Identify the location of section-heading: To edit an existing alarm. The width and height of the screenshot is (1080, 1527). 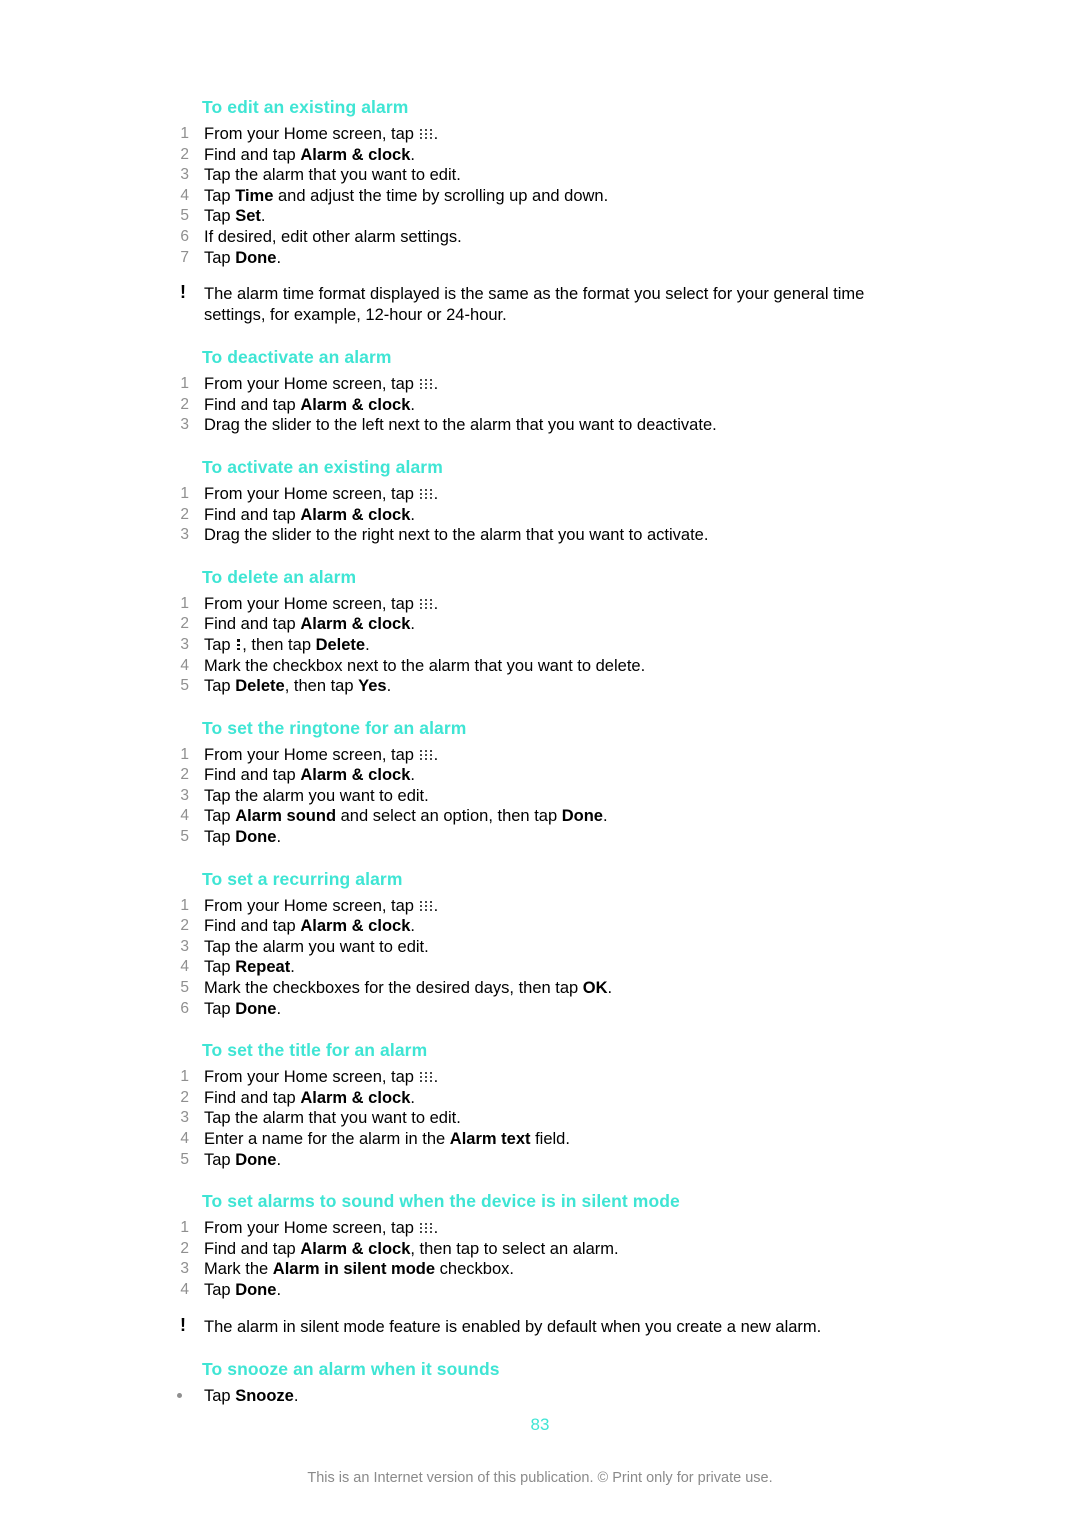
(305, 107).